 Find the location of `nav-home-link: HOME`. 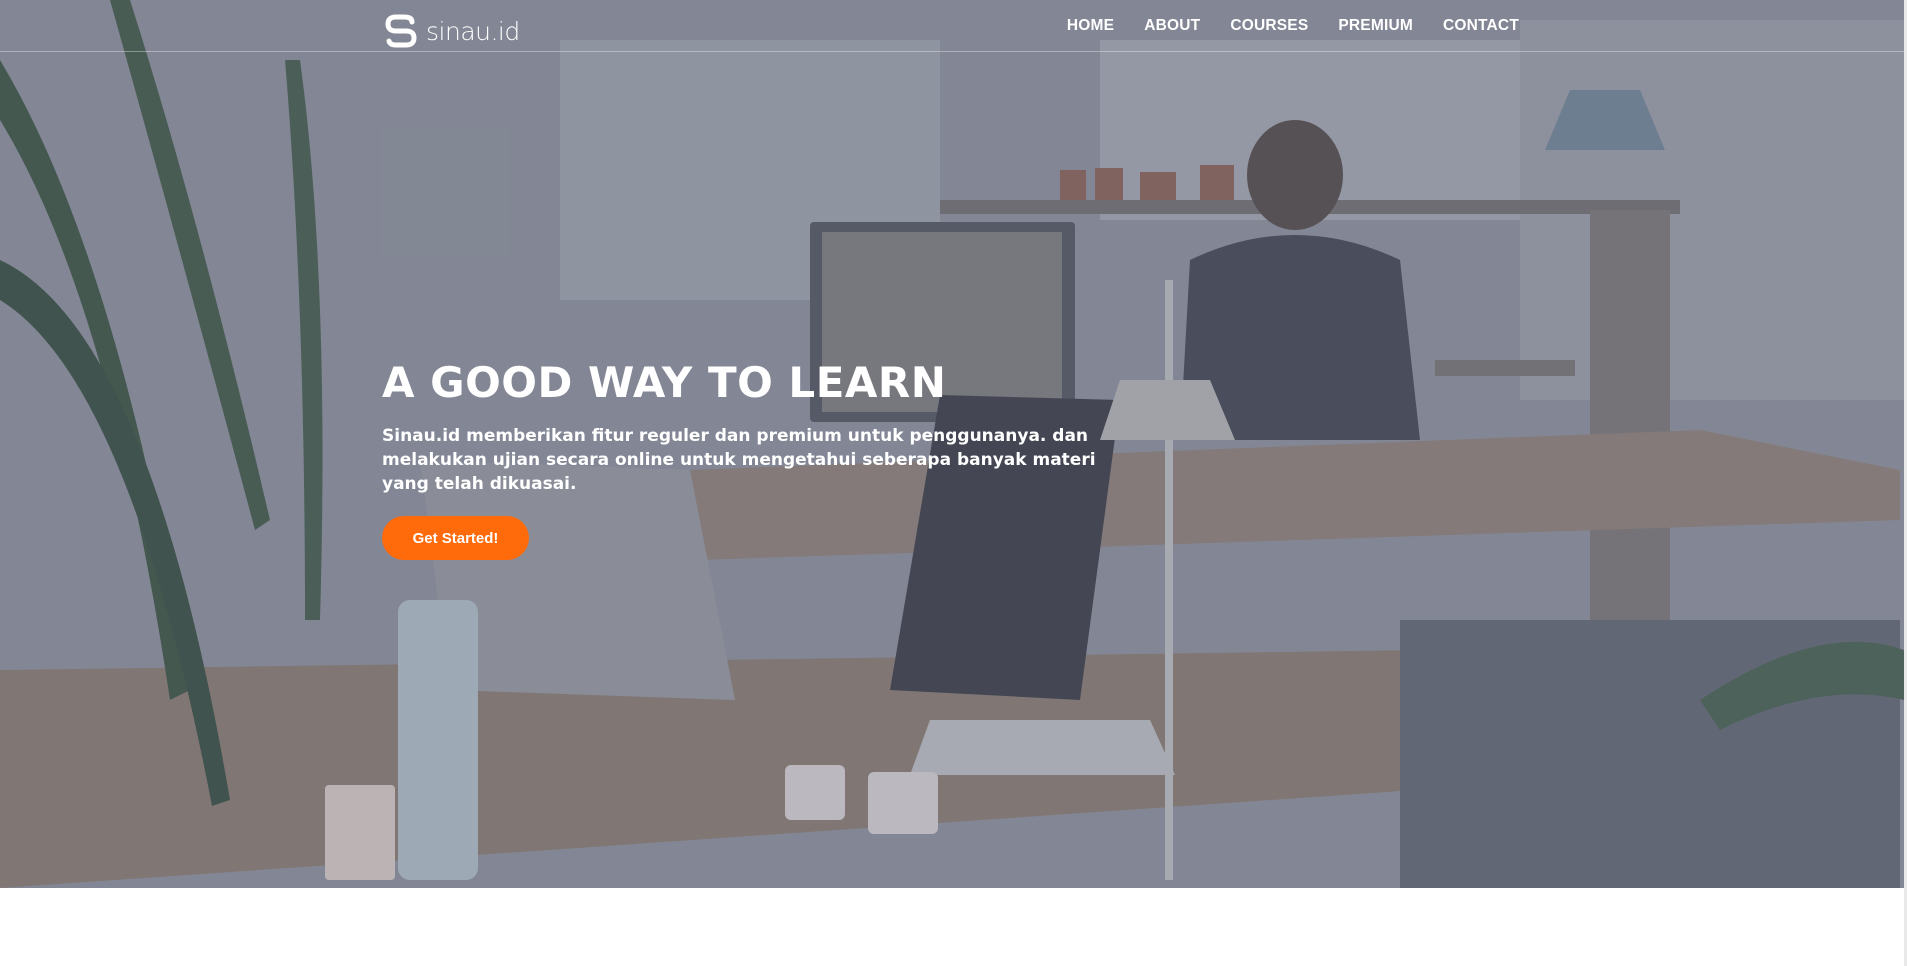

nav-home-link: HOME is located at coordinates (1090, 26).